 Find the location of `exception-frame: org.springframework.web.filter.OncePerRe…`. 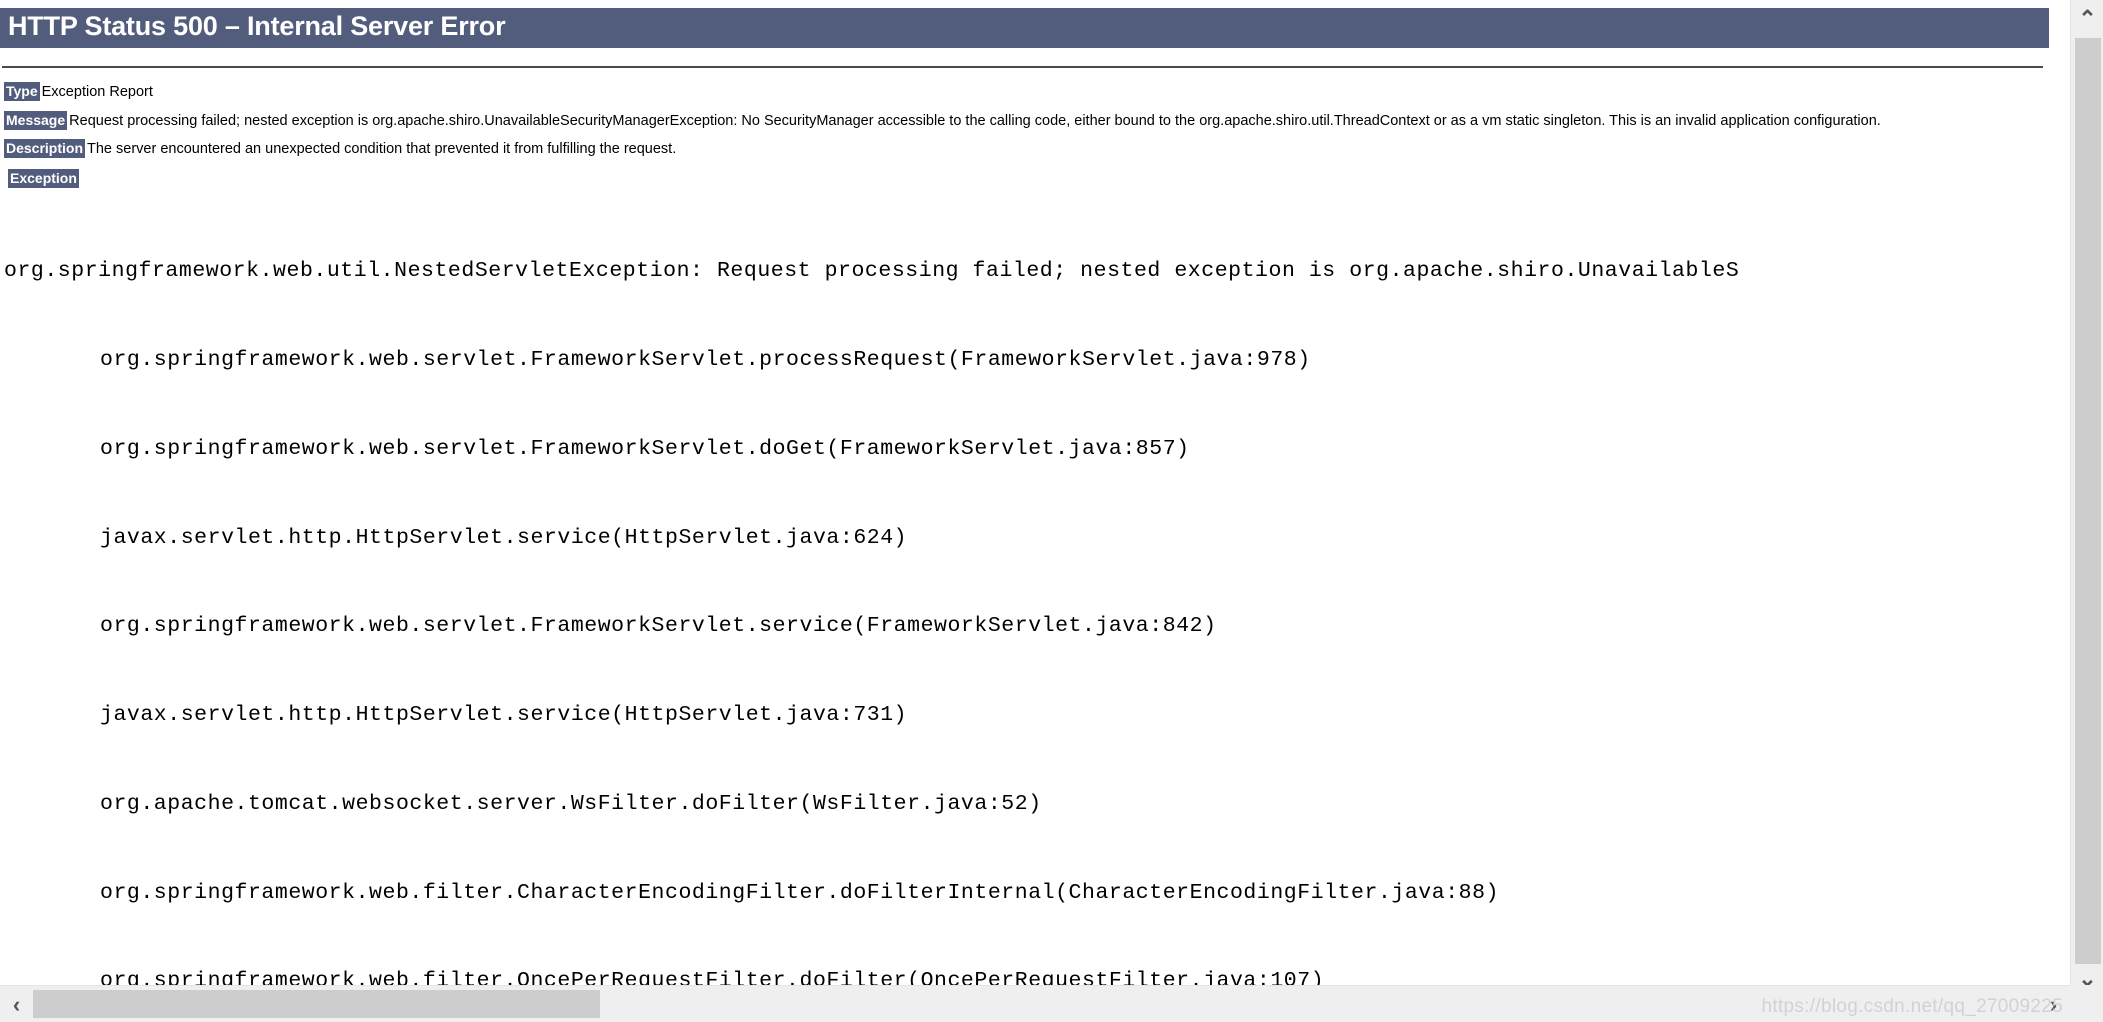

exception-frame: org.springframework.web.filter.OncePerRe… is located at coordinates (712, 977).